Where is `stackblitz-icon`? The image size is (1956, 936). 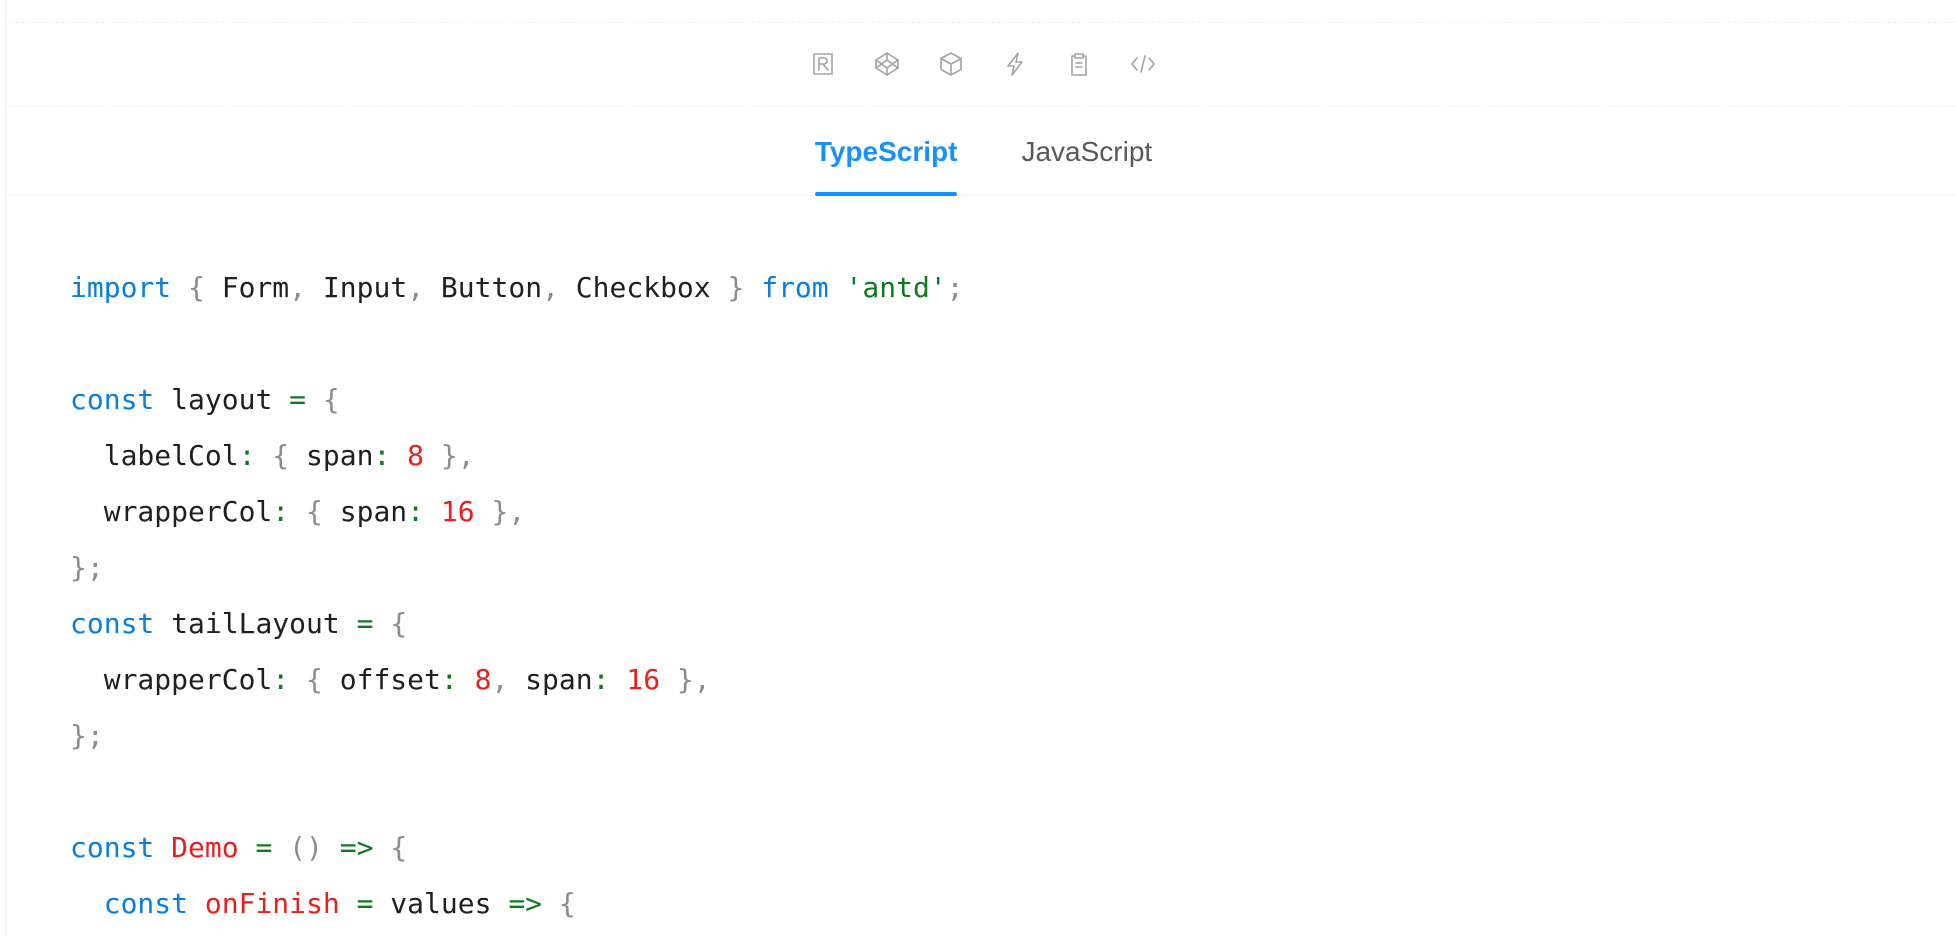 stackblitz-icon is located at coordinates (1015, 64).